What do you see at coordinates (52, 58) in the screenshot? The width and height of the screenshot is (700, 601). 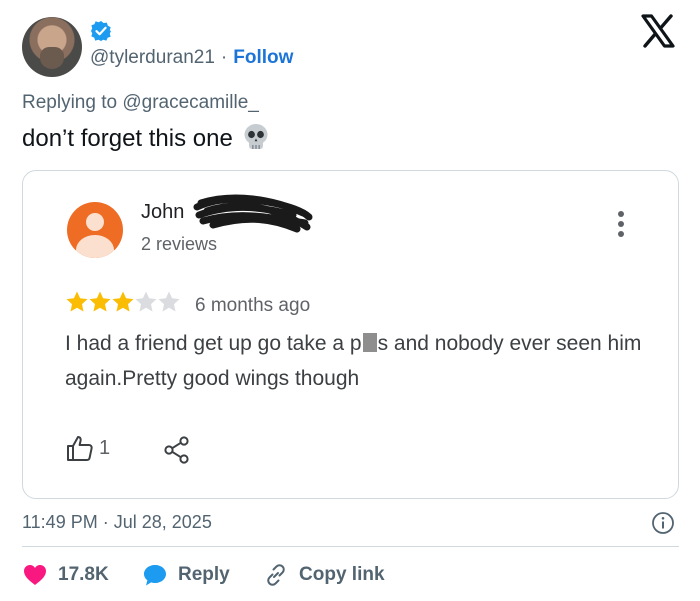 I see `avatar-beard` at bounding box center [52, 58].